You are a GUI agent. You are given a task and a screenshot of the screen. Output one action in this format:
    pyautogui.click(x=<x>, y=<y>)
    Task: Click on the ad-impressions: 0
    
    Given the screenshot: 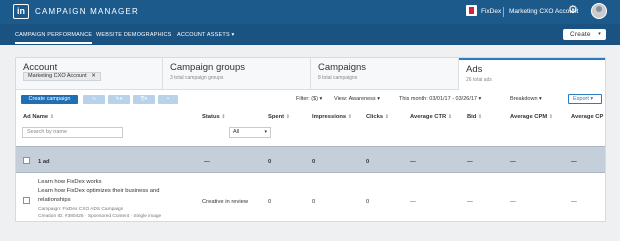 What is the action you would take?
    pyautogui.click(x=314, y=202)
    